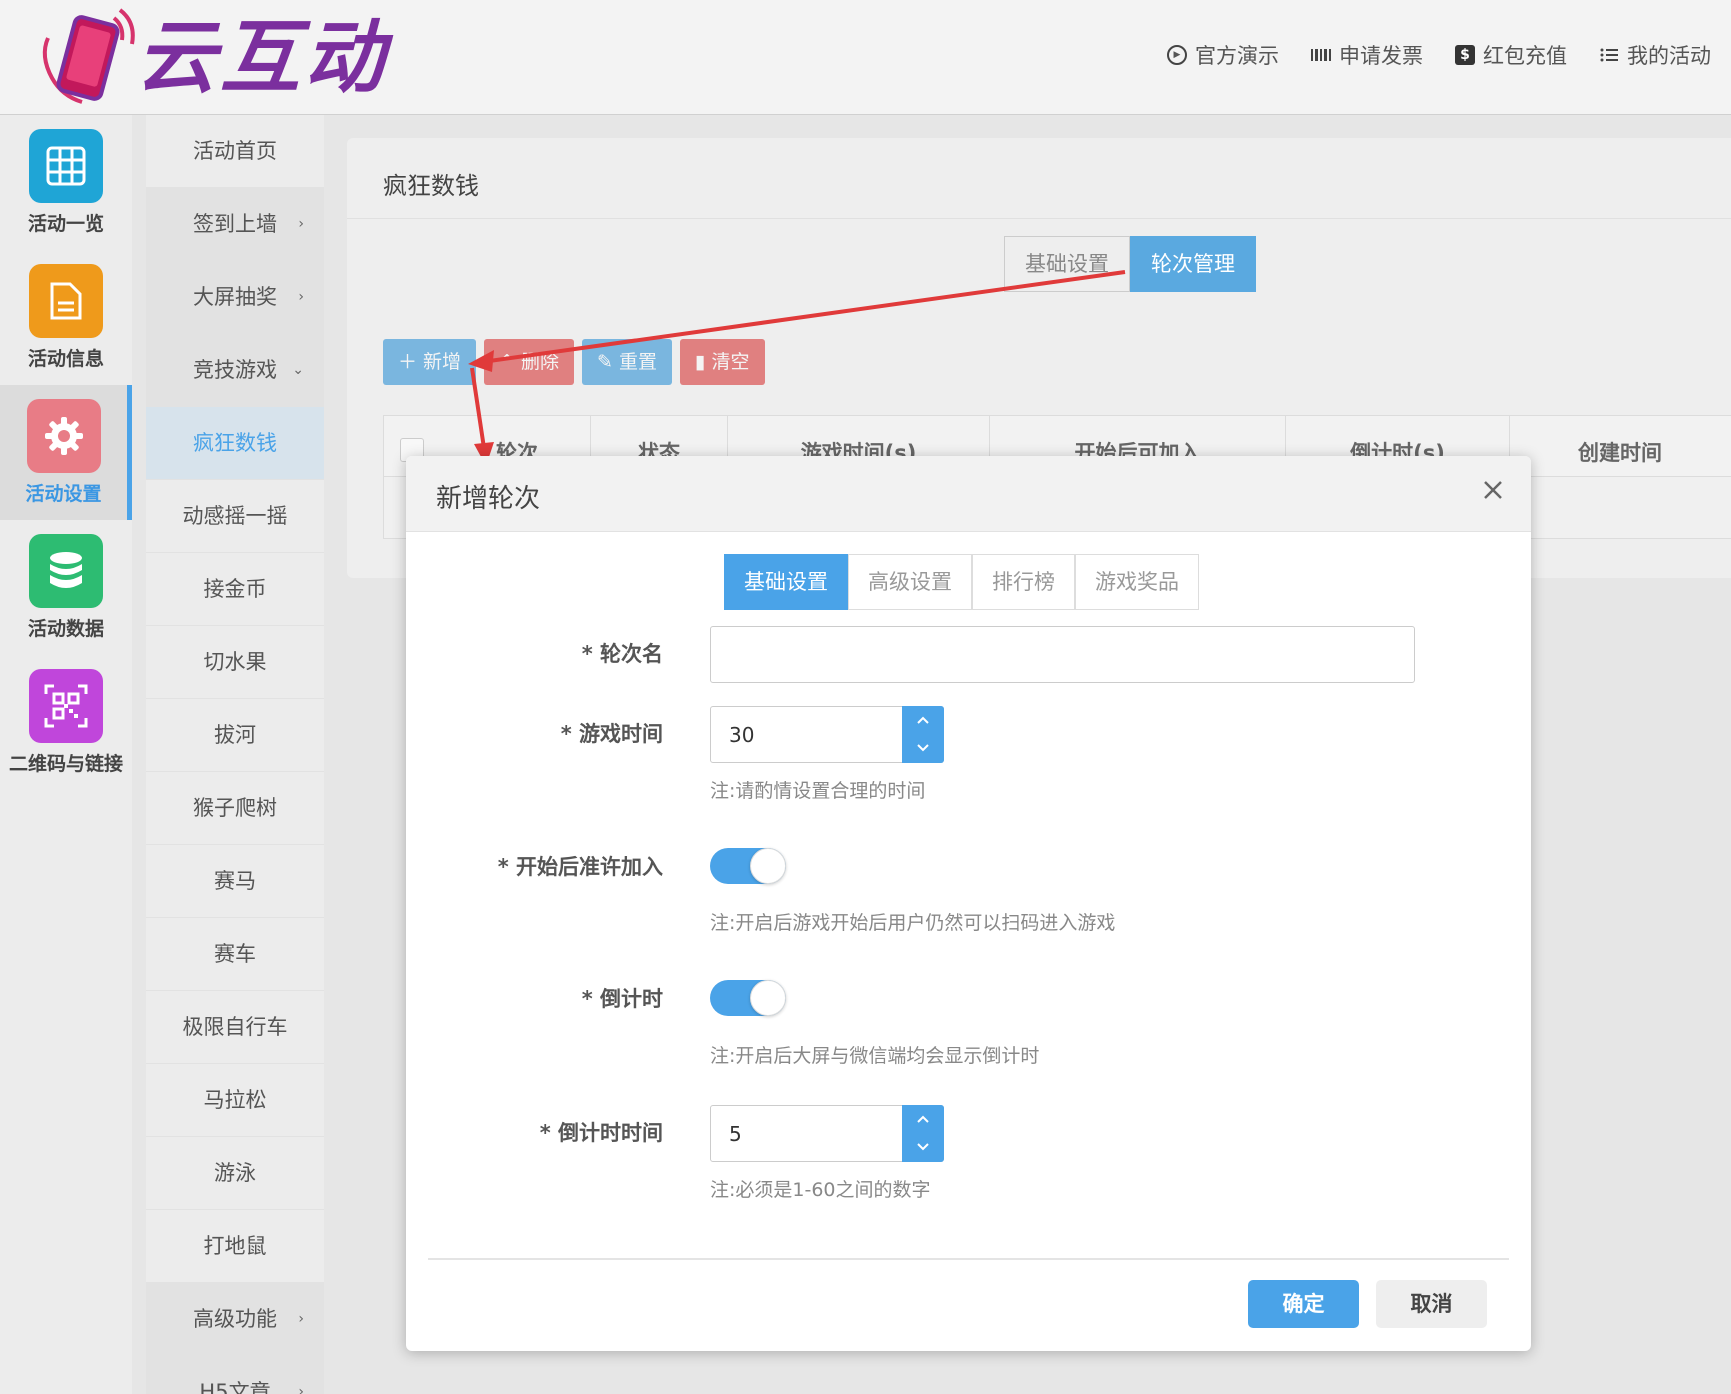 The image size is (1731, 1394). I want to click on delete-button: ⌃ 删除, so click(529, 362).